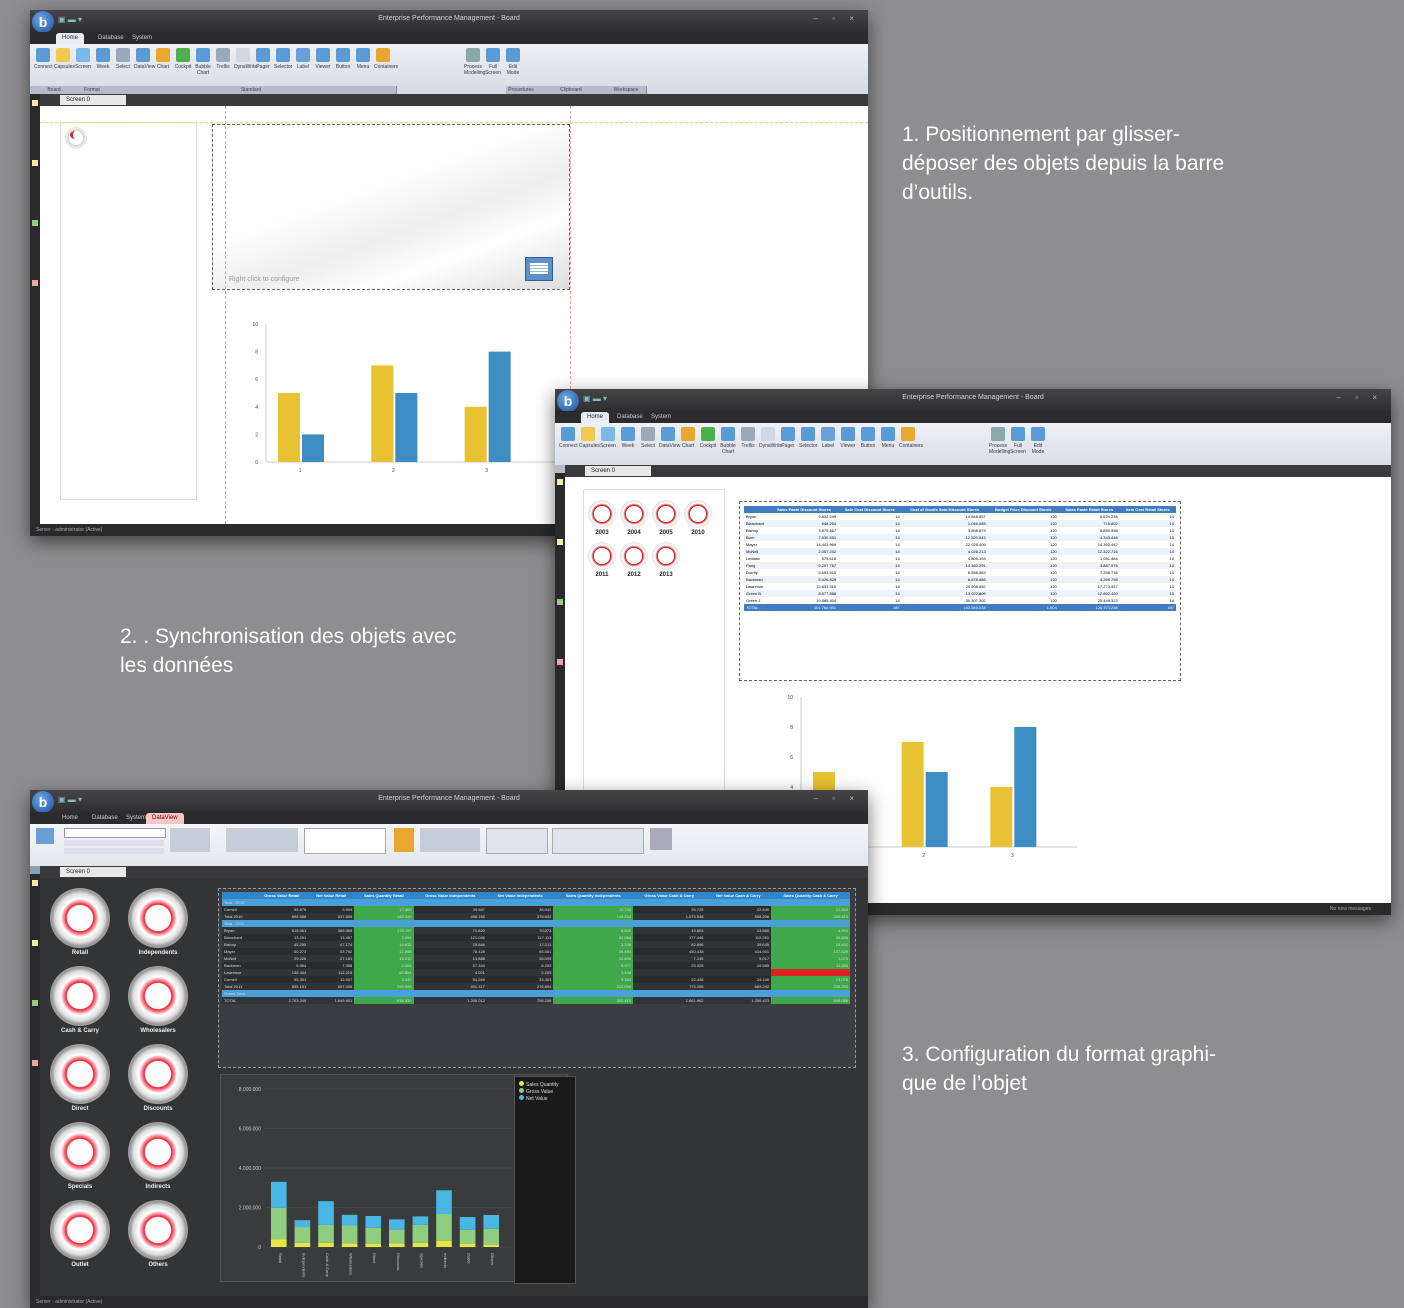  I want to click on ribbon-button: Containers, so click(386, 59).